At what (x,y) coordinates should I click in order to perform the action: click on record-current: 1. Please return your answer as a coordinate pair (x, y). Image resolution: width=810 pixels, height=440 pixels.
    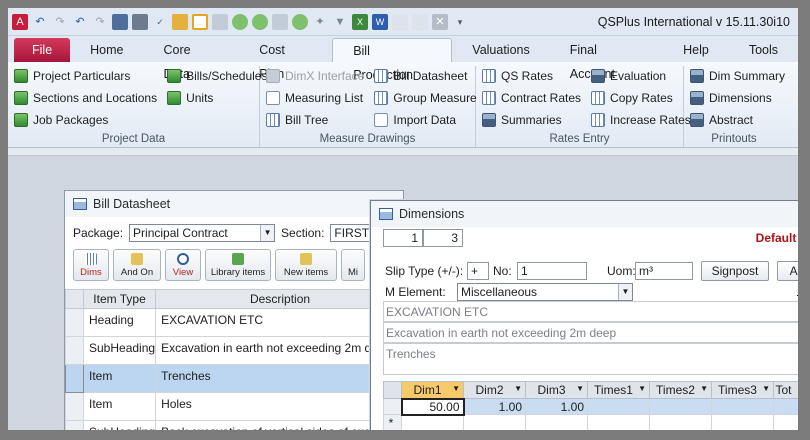
    Looking at the image, I should click on (403, 238).